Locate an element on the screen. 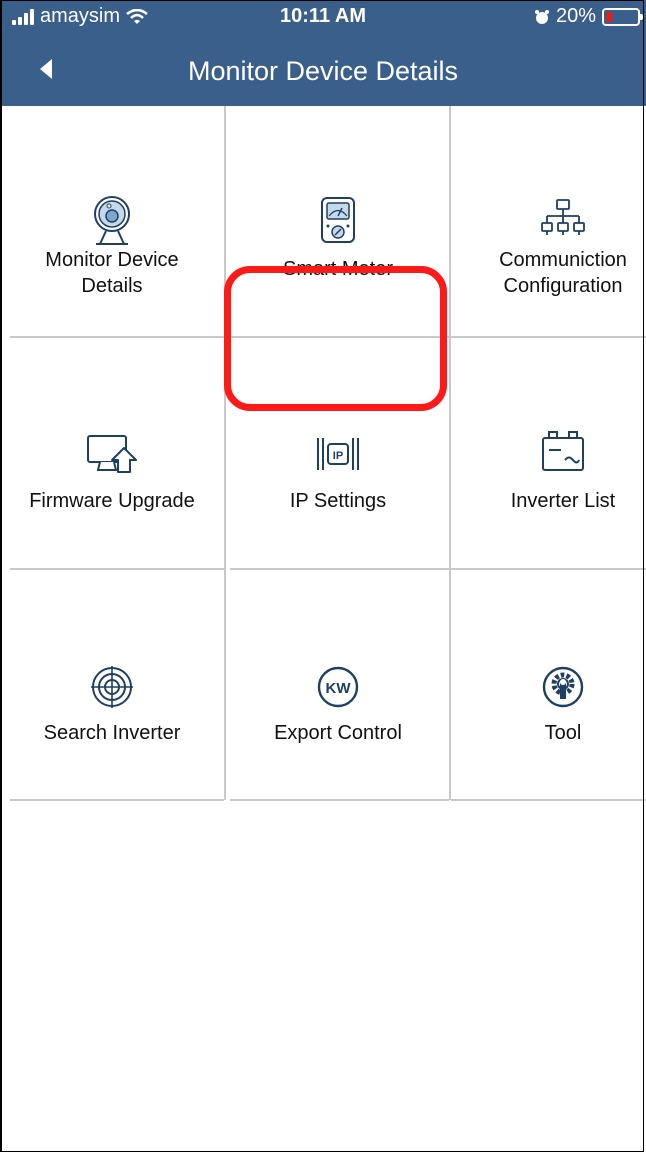  ip-icon: IP is located at coordinates (338, 454).